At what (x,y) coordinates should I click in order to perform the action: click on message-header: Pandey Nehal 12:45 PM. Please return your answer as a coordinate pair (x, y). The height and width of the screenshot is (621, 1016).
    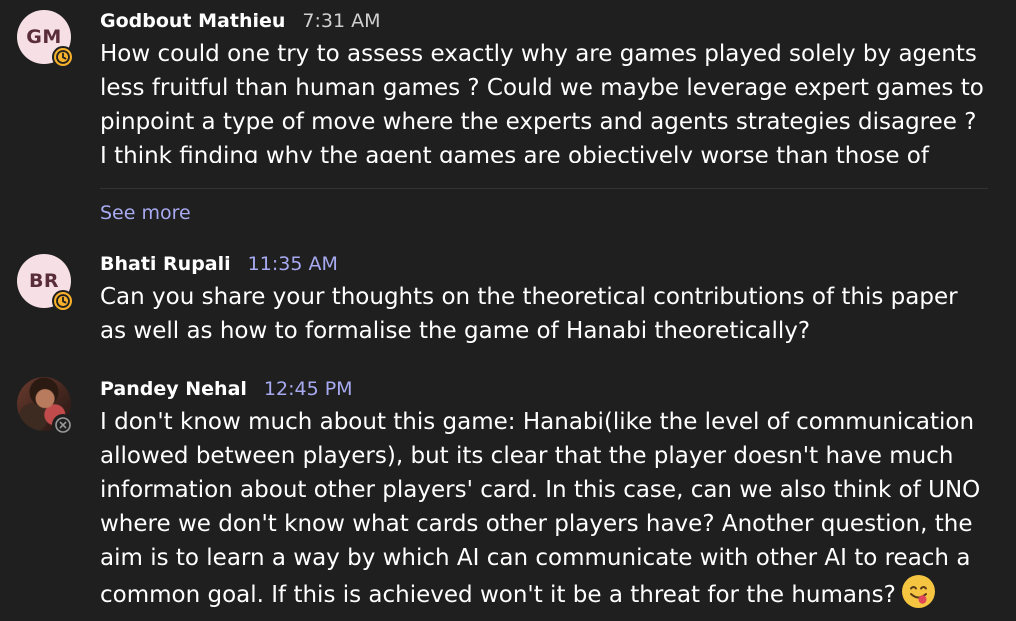
    Looking at the image, I should click on (226, 389).